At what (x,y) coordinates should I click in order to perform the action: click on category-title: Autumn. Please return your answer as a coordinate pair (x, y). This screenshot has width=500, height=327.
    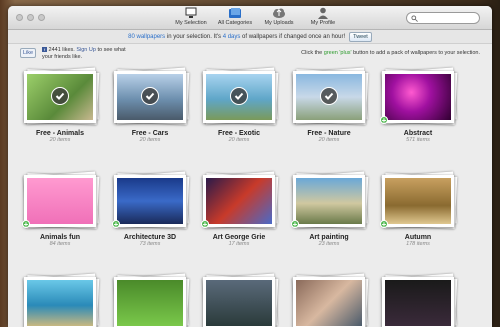
    Looking at the image, I should click on (418, 237).